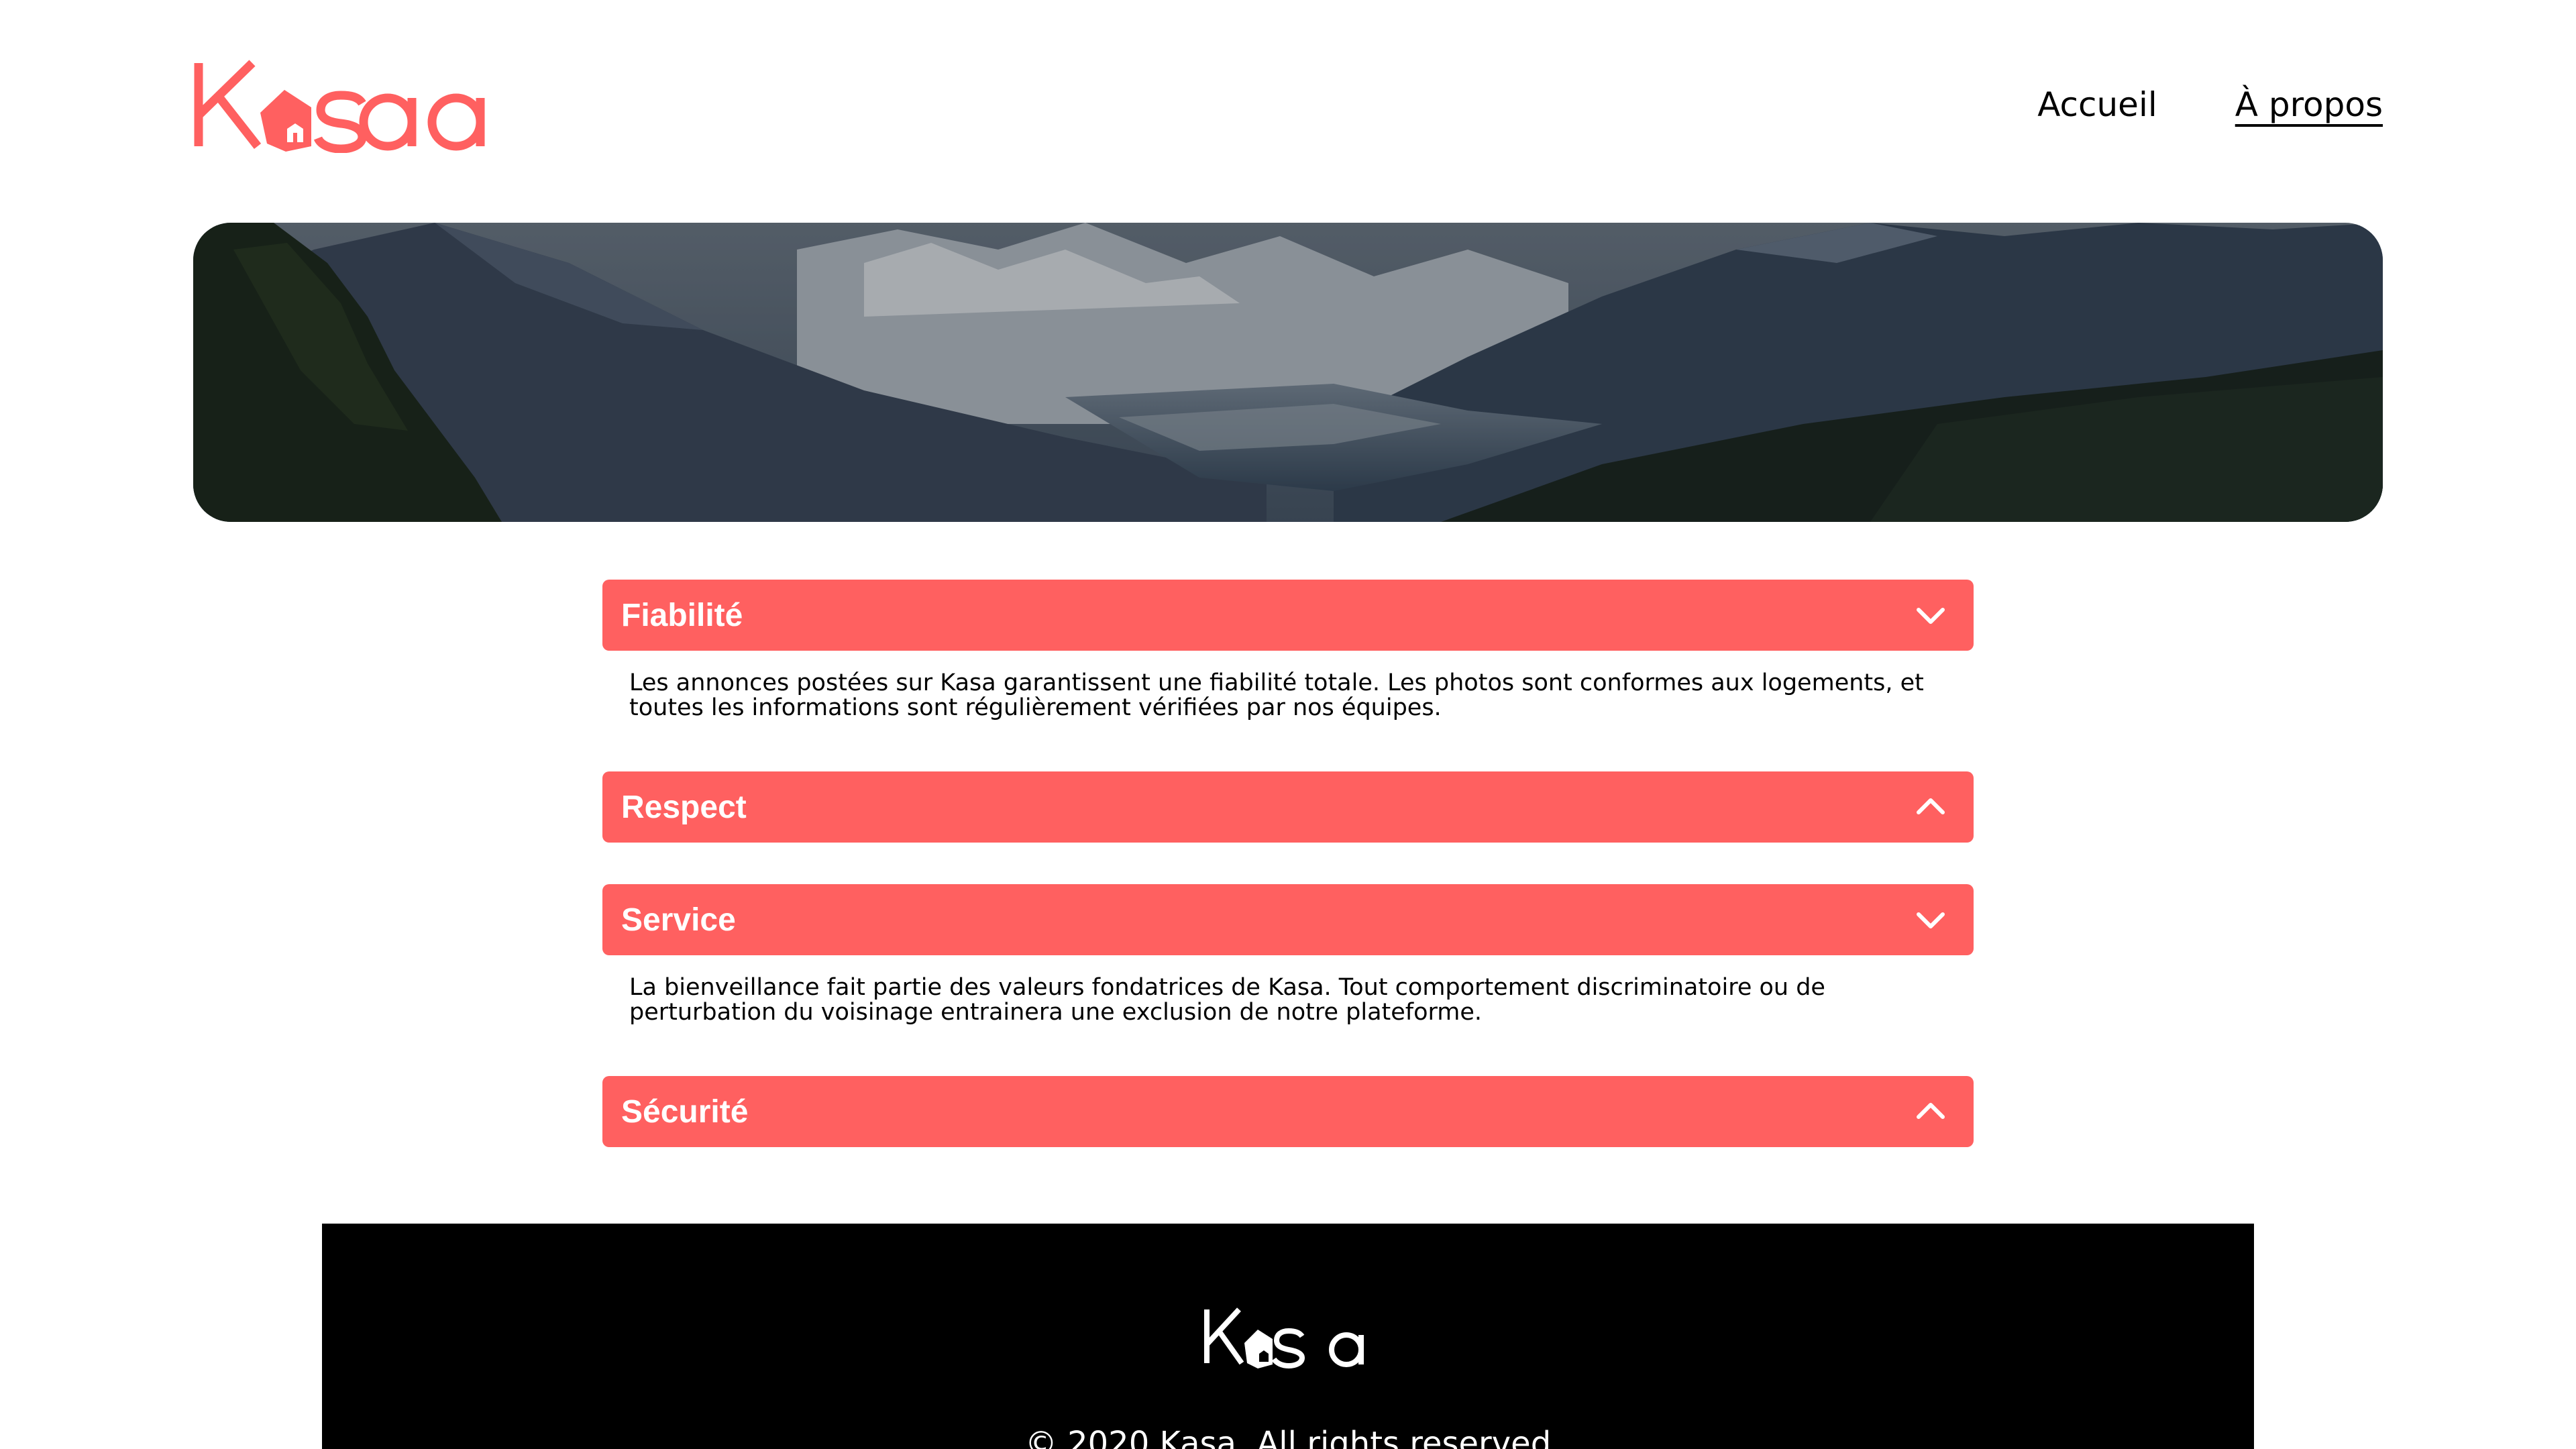 The image size is (2576, 1449). What do you see at coordinates (685, 1111) in the screenshot?
I see `collapse-title: Sécurité` at bounding box center [685, 1111].